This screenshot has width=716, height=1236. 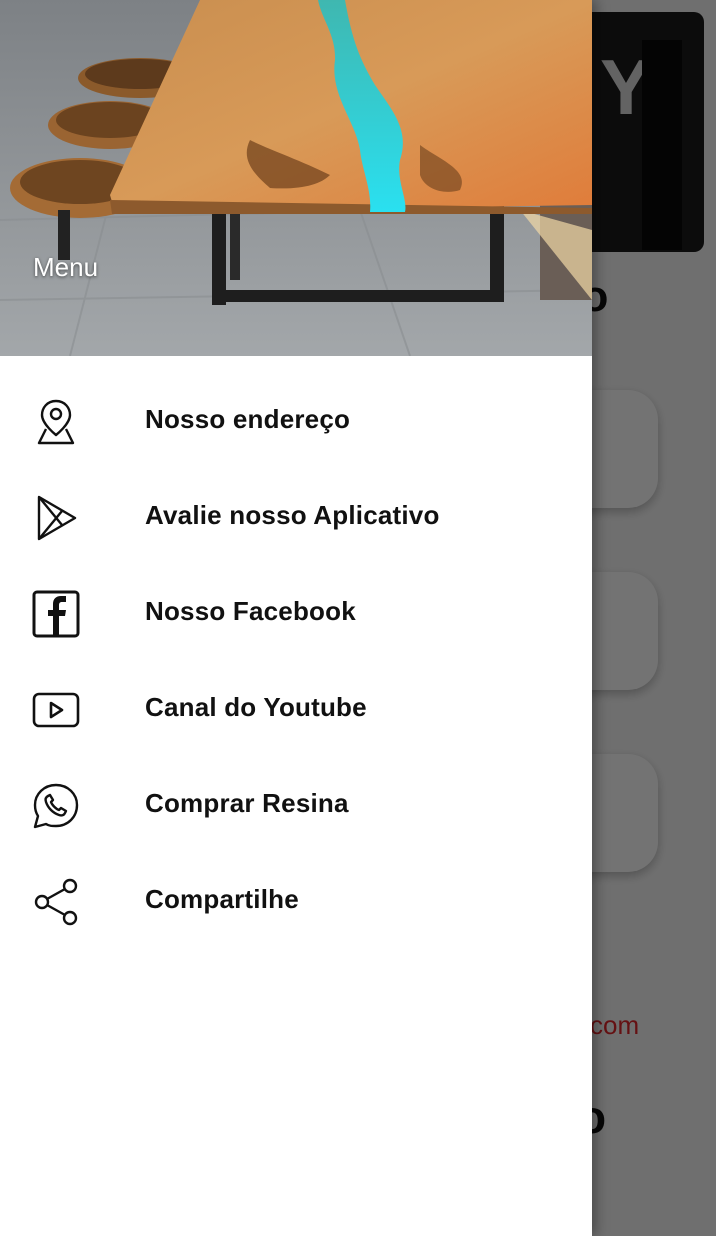 I want to click on whatsapp-icon, so click(x=56, y=806).